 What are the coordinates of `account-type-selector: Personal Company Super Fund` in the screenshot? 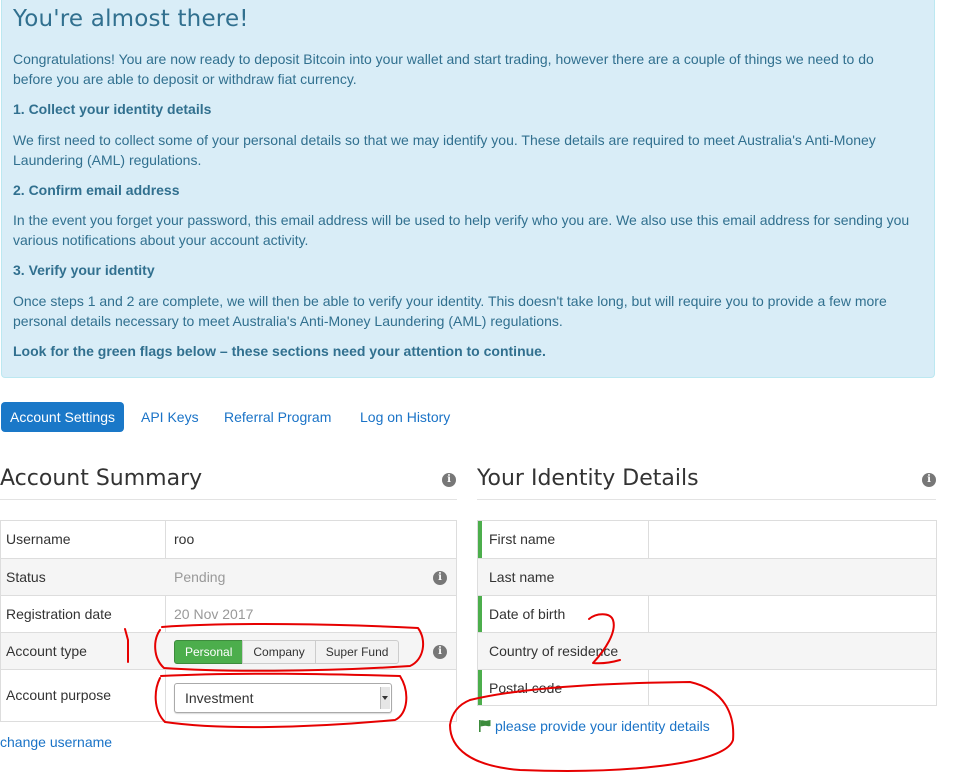 It's located at (287, 652).